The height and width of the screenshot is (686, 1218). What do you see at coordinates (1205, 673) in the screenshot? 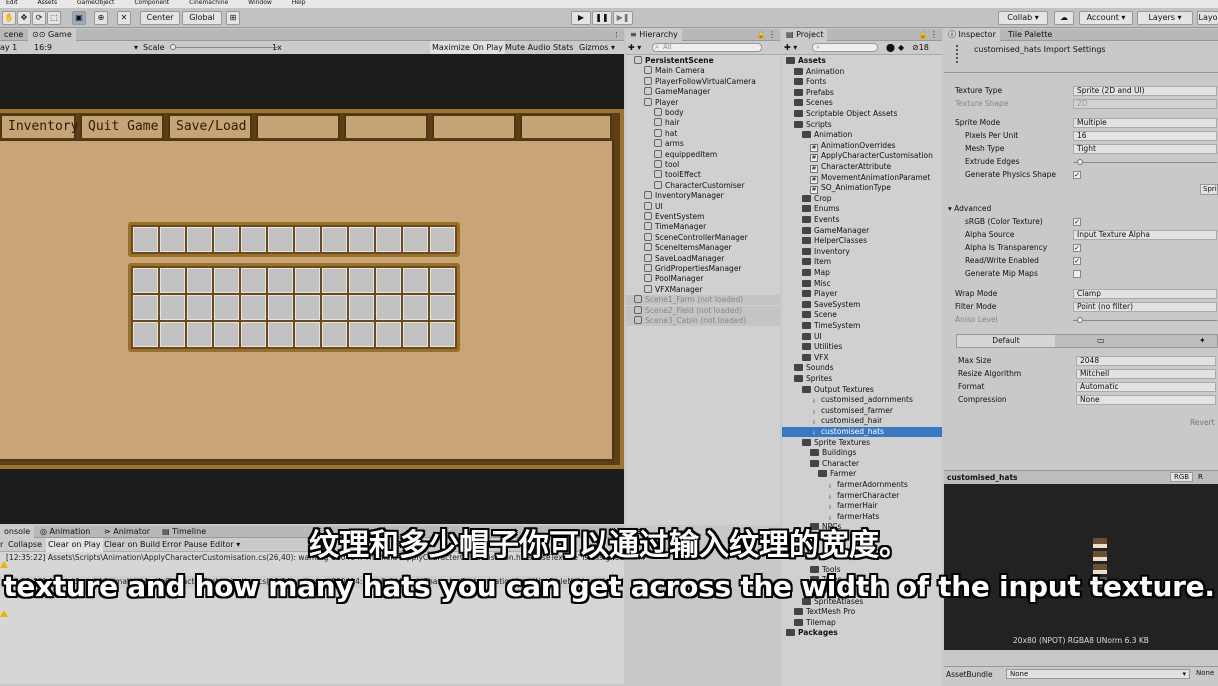
I see `assetbundle-variant-dropdown: None` at bounding box center [1205, 673].